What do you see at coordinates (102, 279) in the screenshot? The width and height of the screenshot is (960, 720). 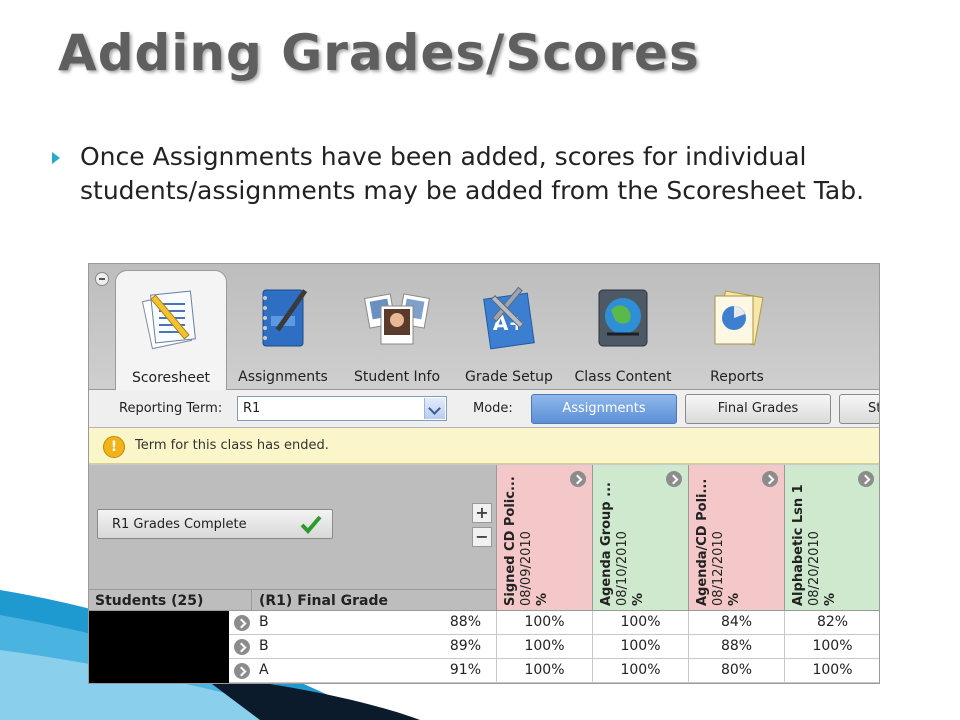 I see `collapse-icon` at bounding box center [102, 279].